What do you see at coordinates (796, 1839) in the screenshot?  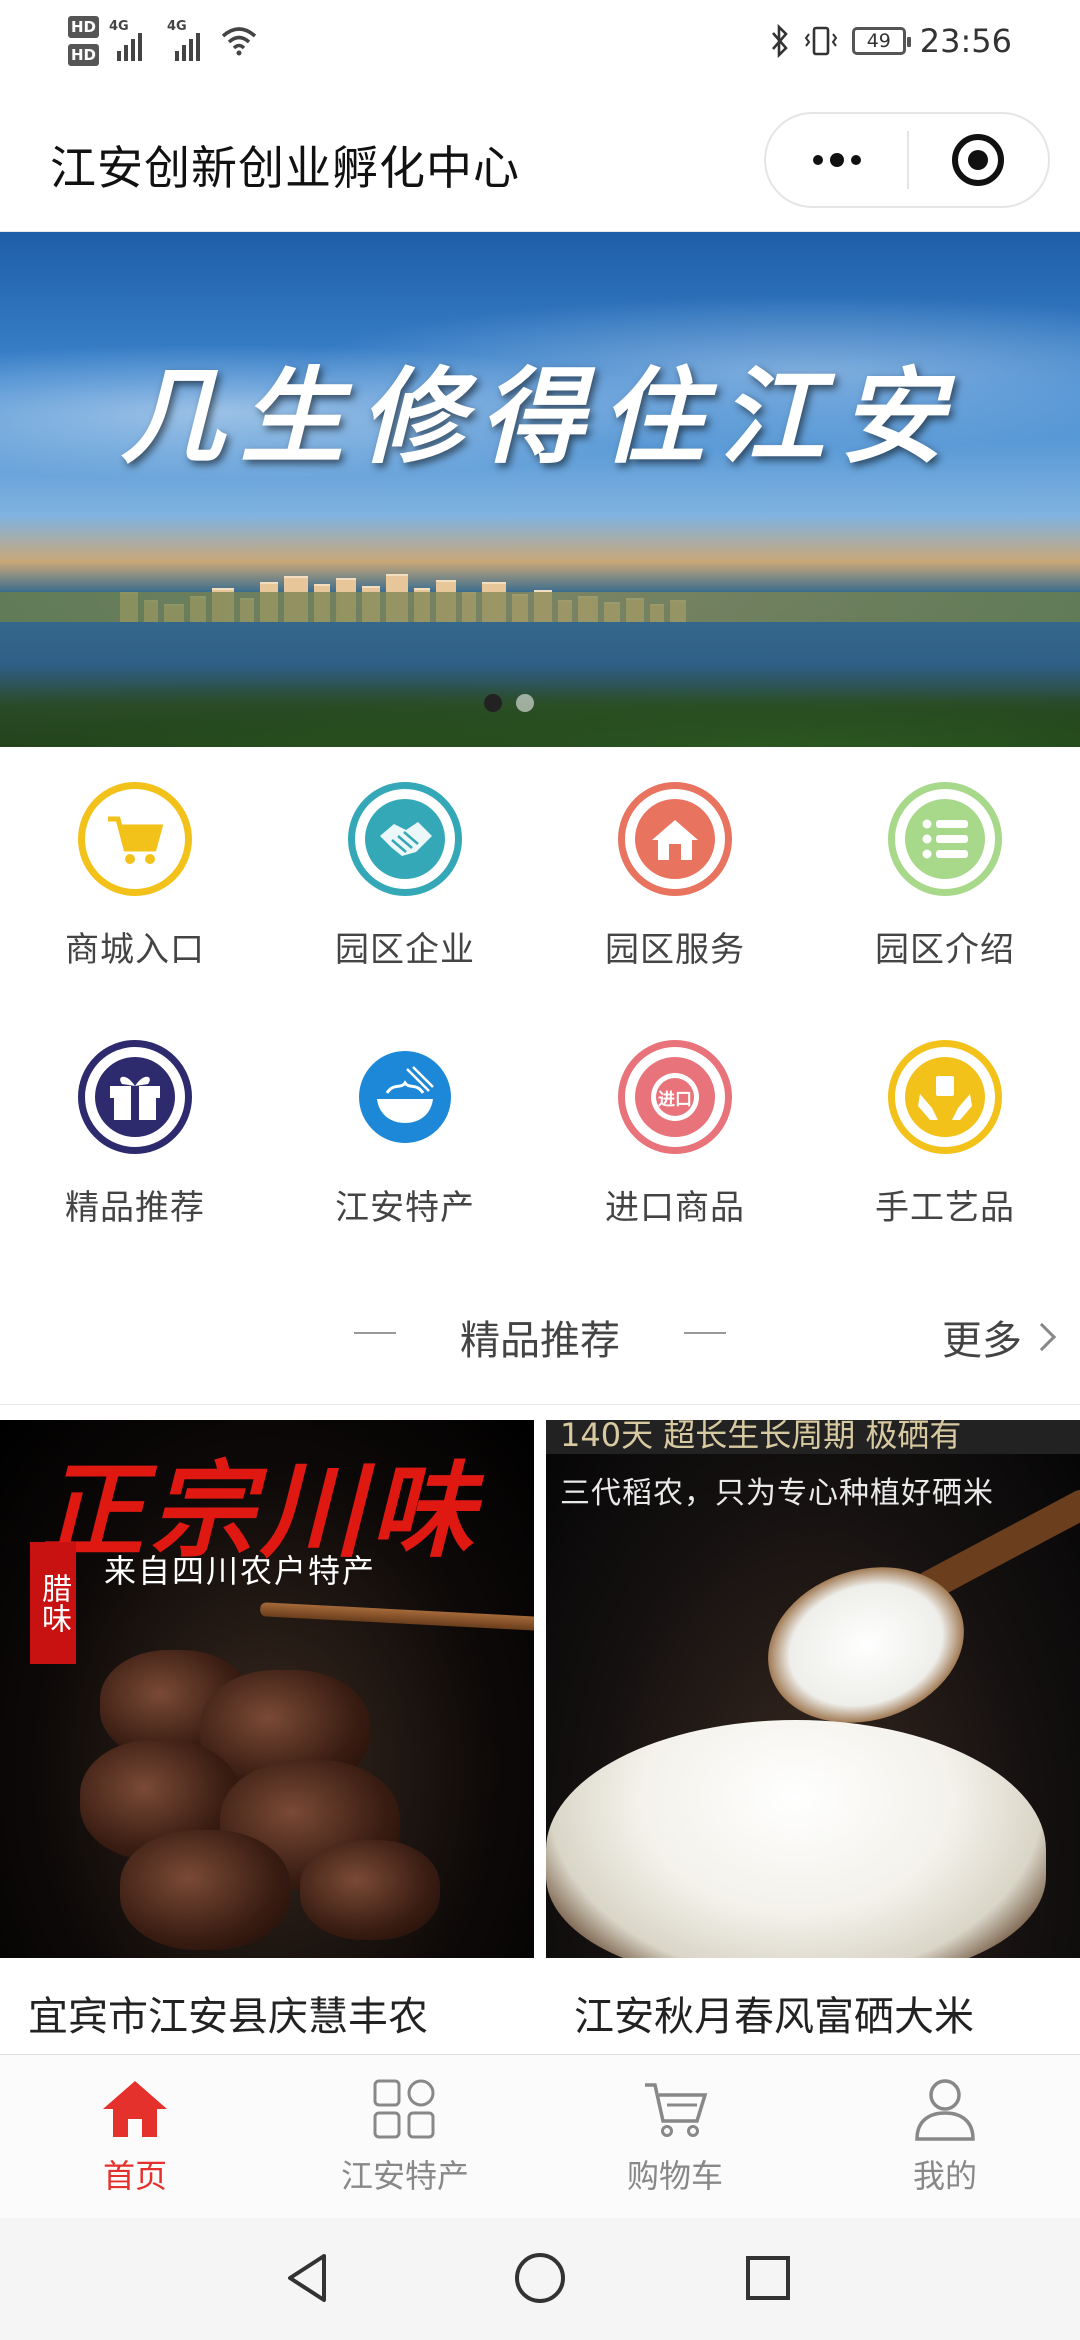 I see `rice-bowl-graphic` at bounding box center [796, 1839].